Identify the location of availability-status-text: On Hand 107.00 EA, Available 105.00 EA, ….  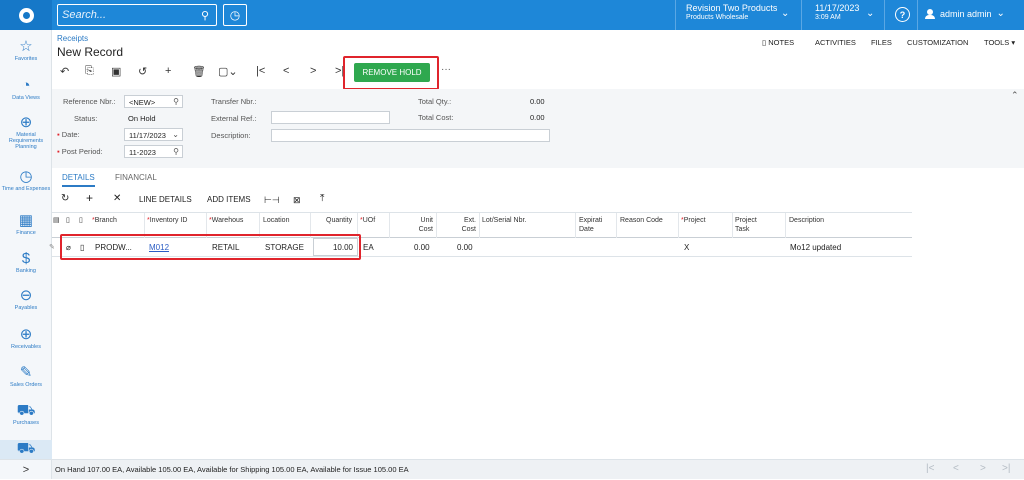
(232, 469).